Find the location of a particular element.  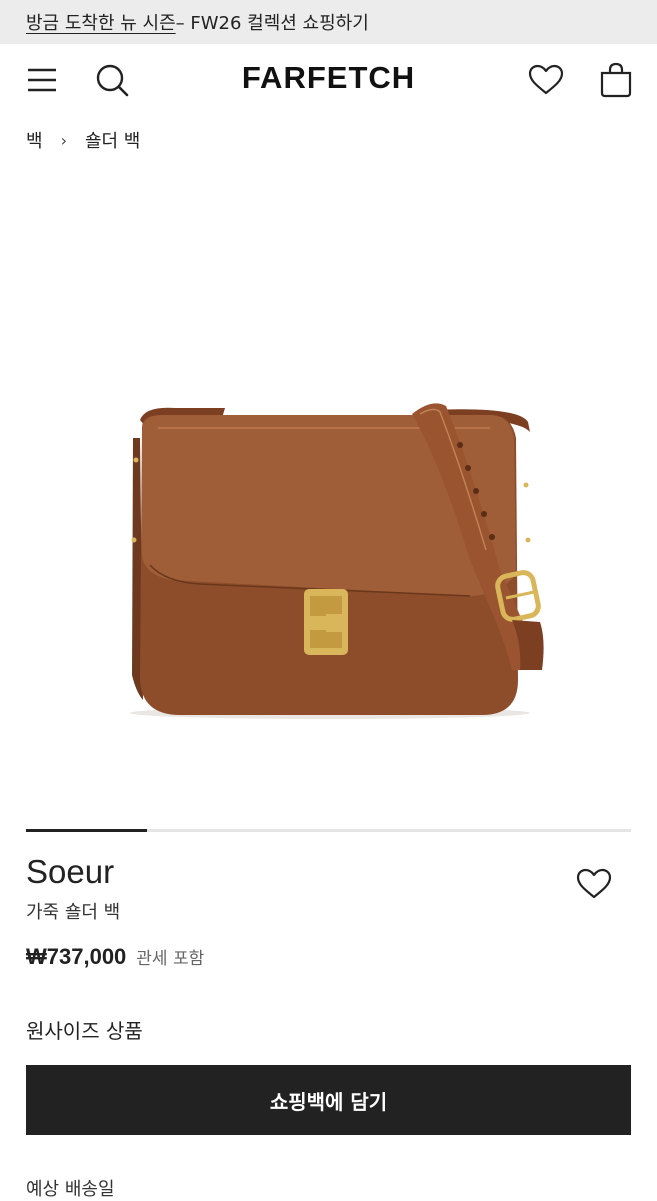

heart-outline-icon is located at coordinates (594, 886).